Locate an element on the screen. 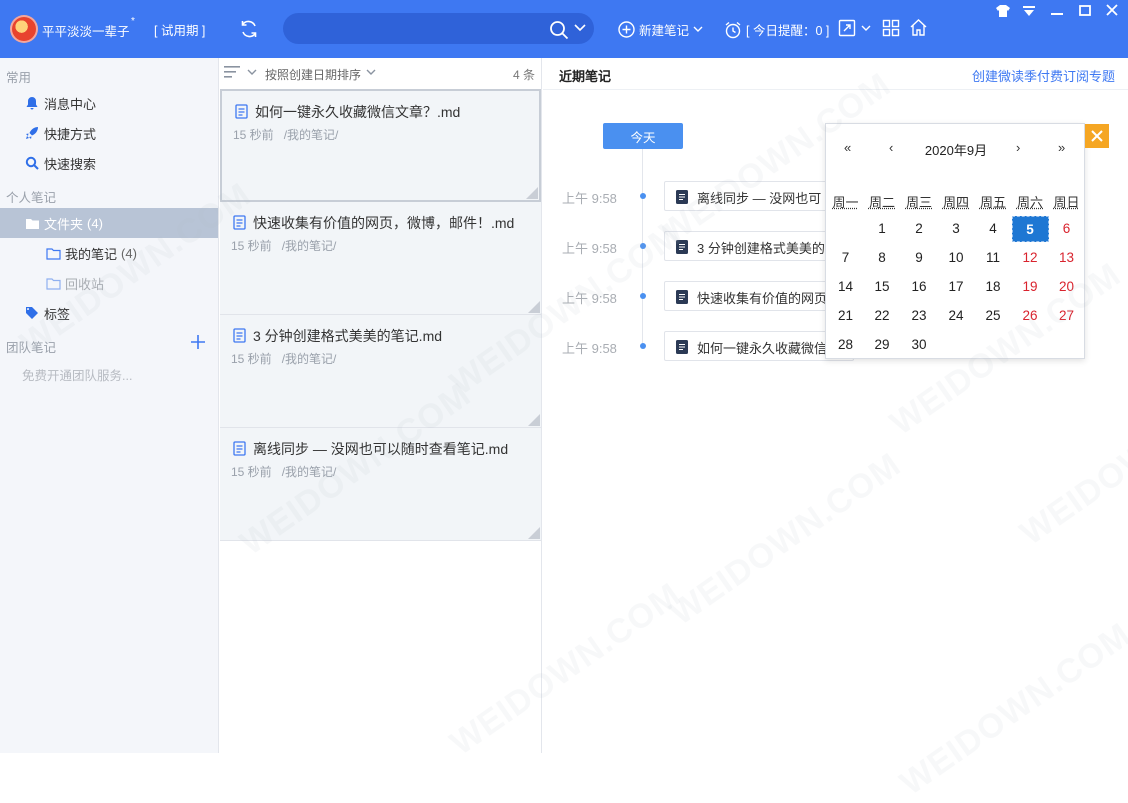 This screenshot has height=803, width=1128. calendar-day: 9 is located at coordinates (919, 258).